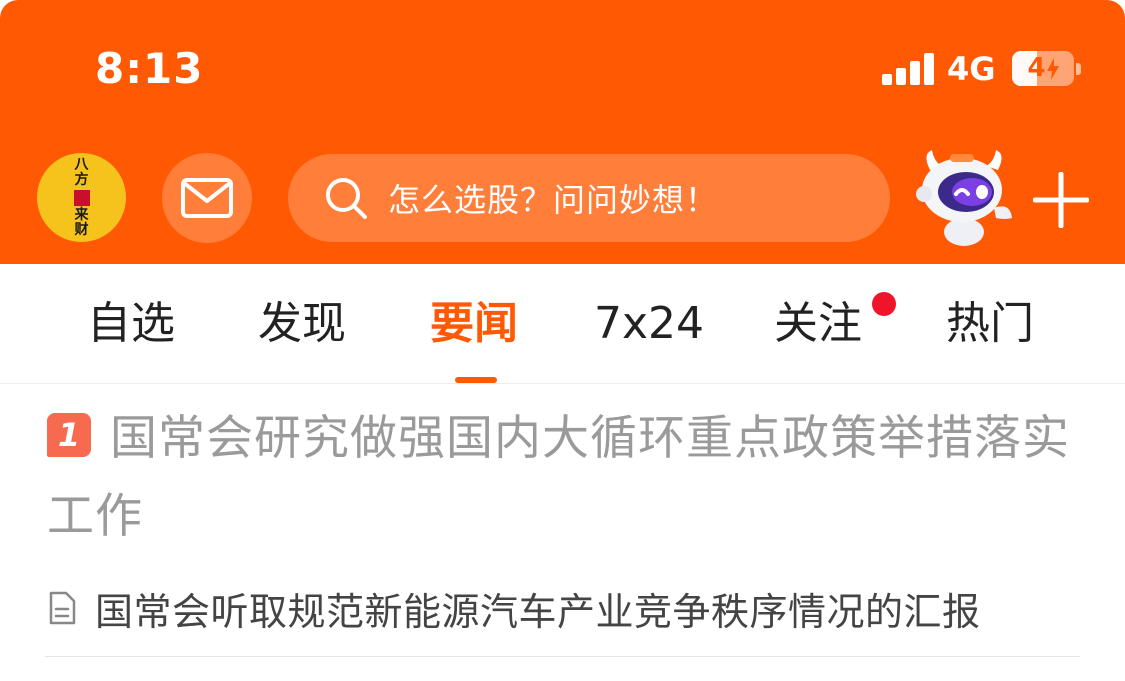 The image size is (1125, 681). Describe the element at coordinates (62, 608) in the screenshot. I see `document-icon` at that location.